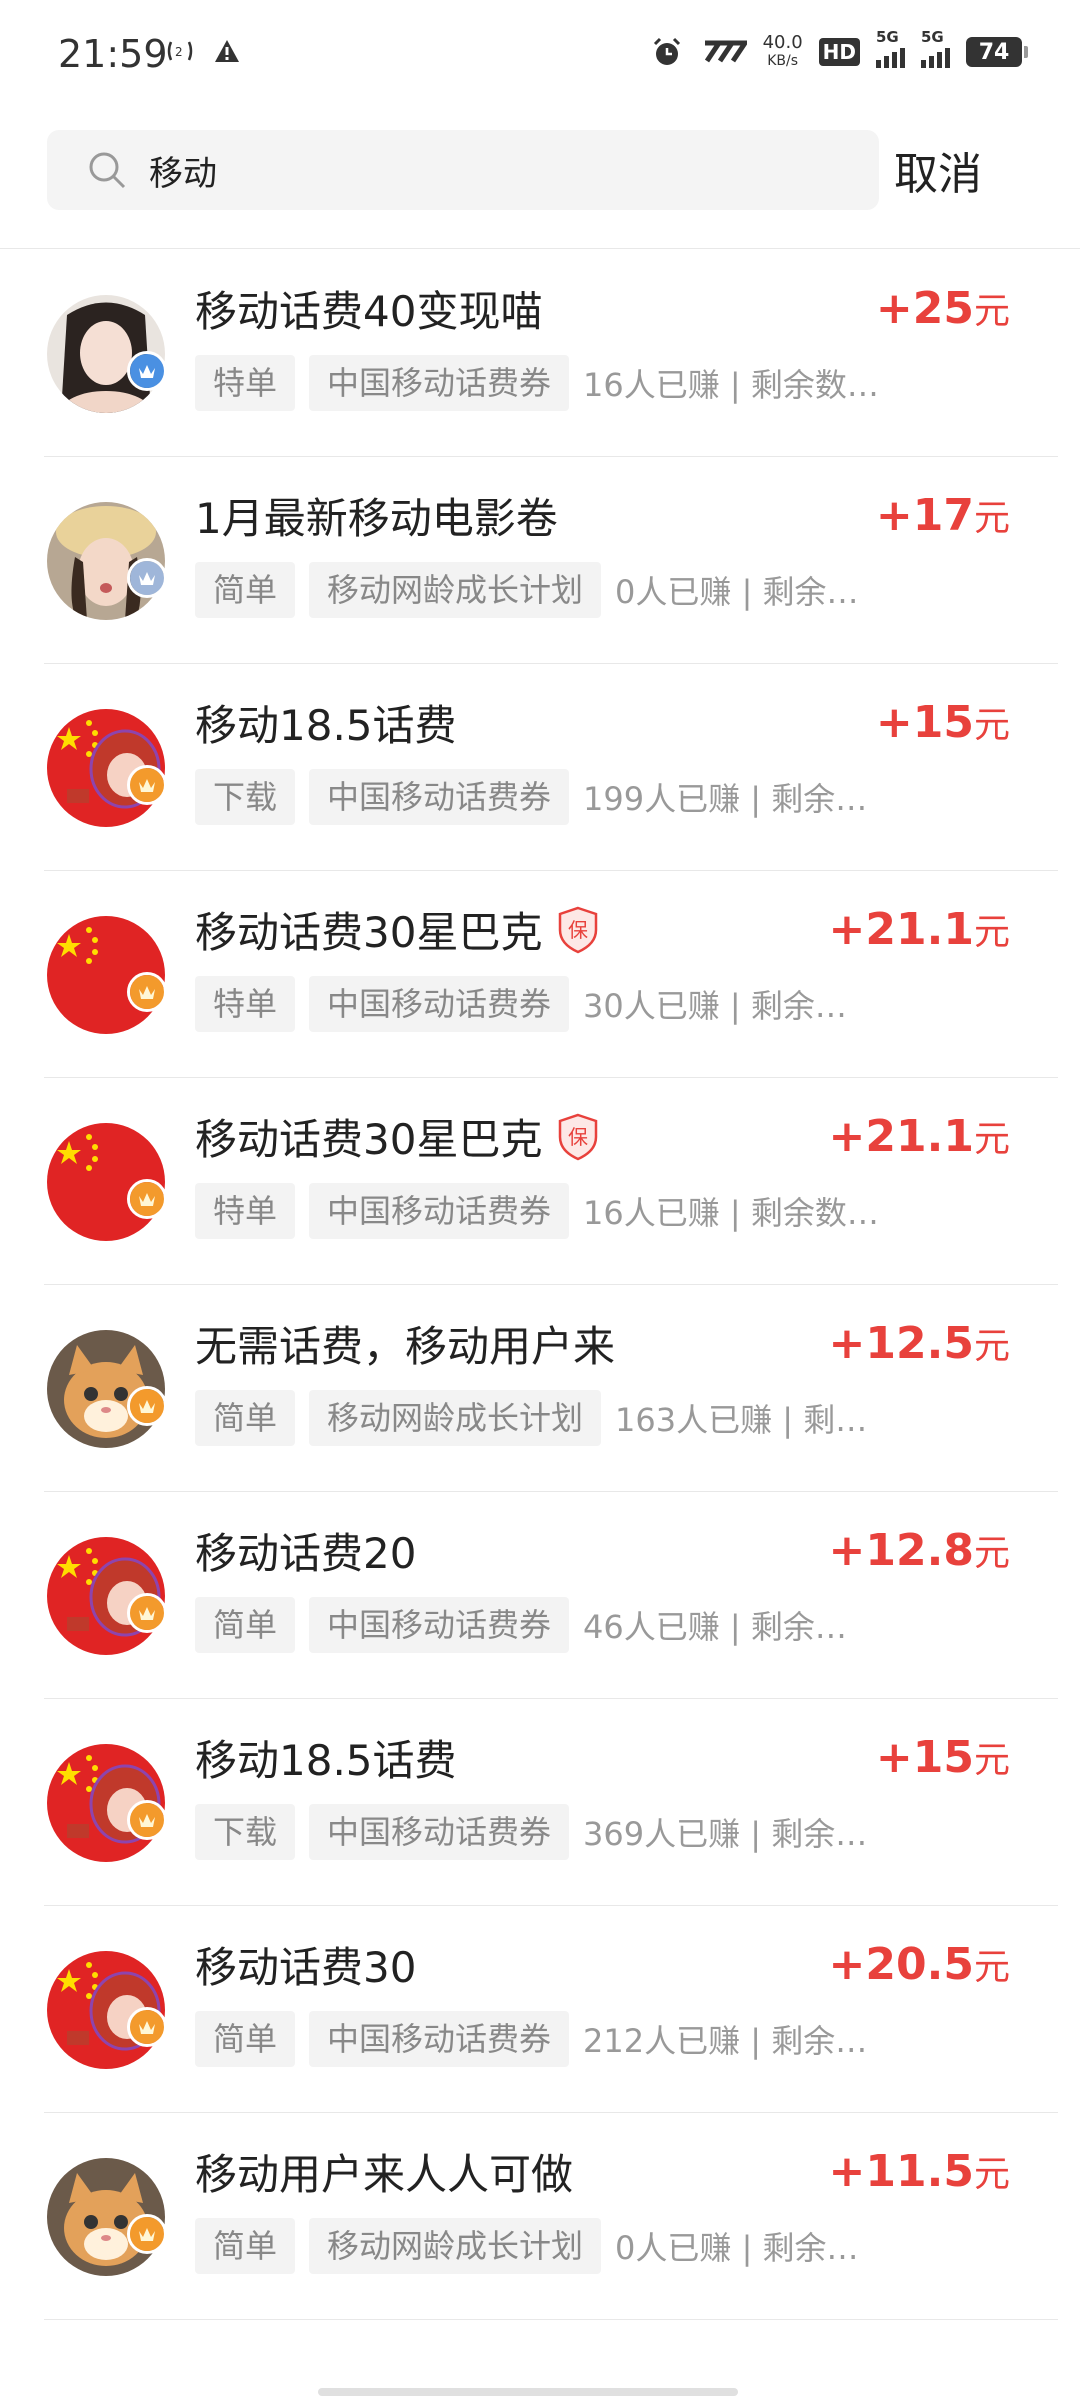  What do you see at coordinates (901, 1964) in the screenshot?
I see `reward-value: +20.5` at bounding box center [901, 1964].